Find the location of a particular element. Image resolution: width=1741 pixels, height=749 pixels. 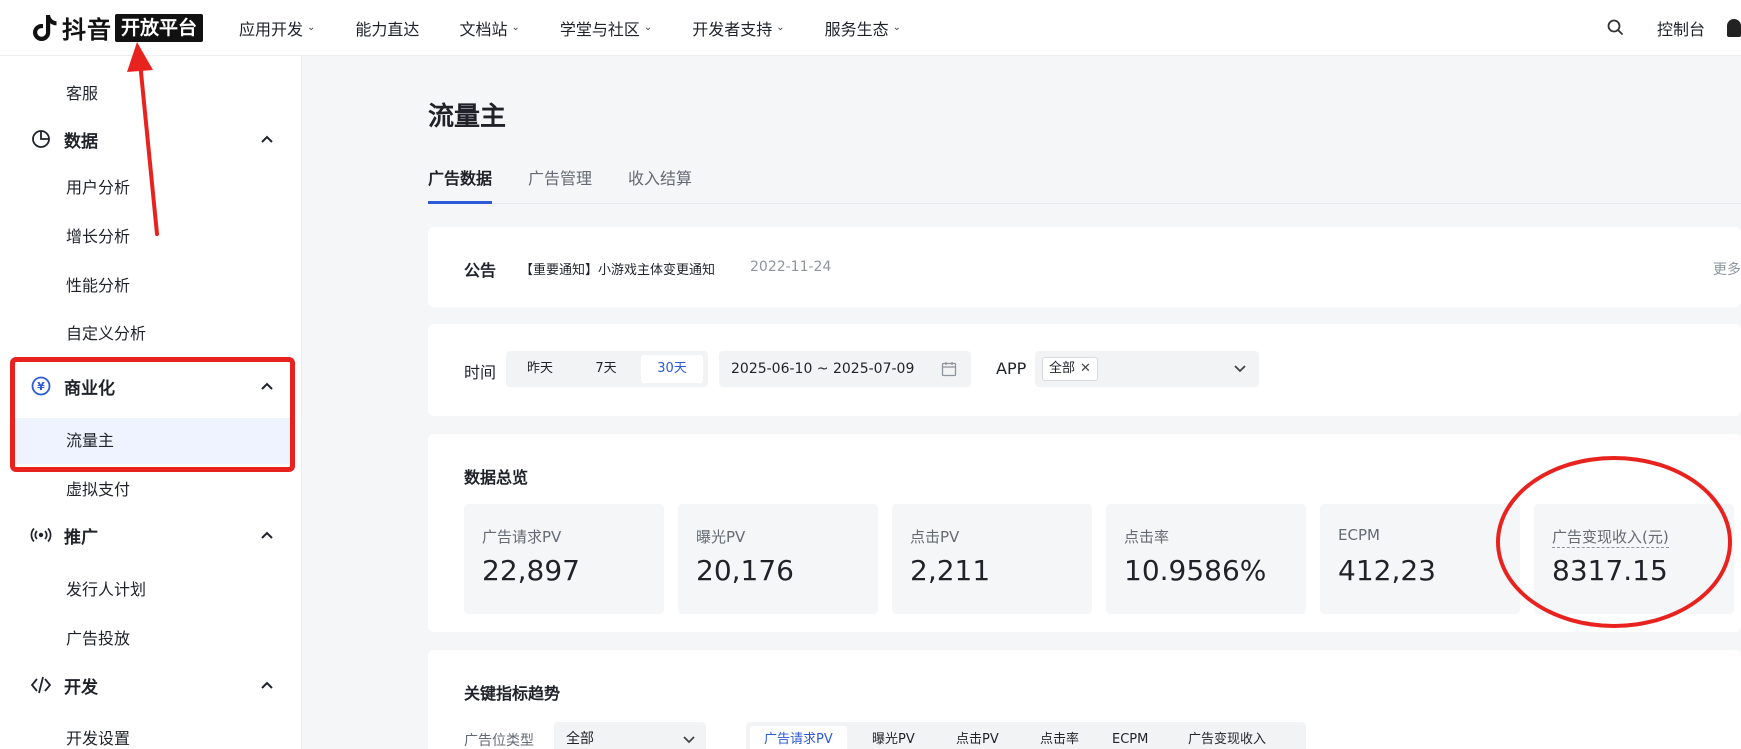

trend-tab-revenue: 广告变现收入 is located at coordinates (1227, 737).